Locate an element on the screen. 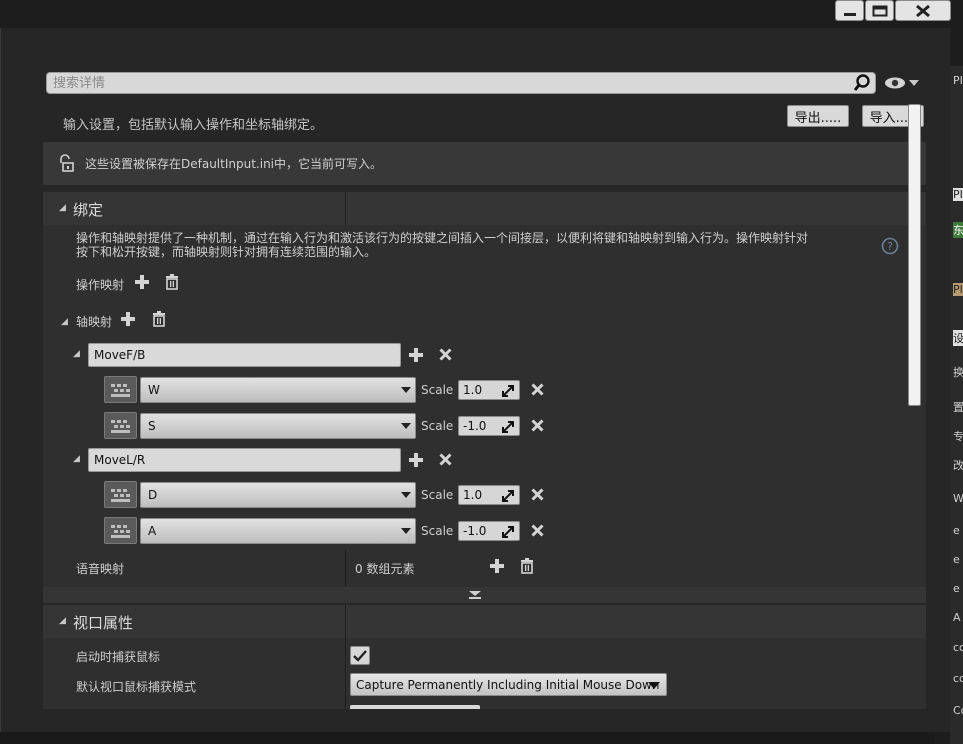  clear-speech-mappings-button is located at coordinates (527, 566).